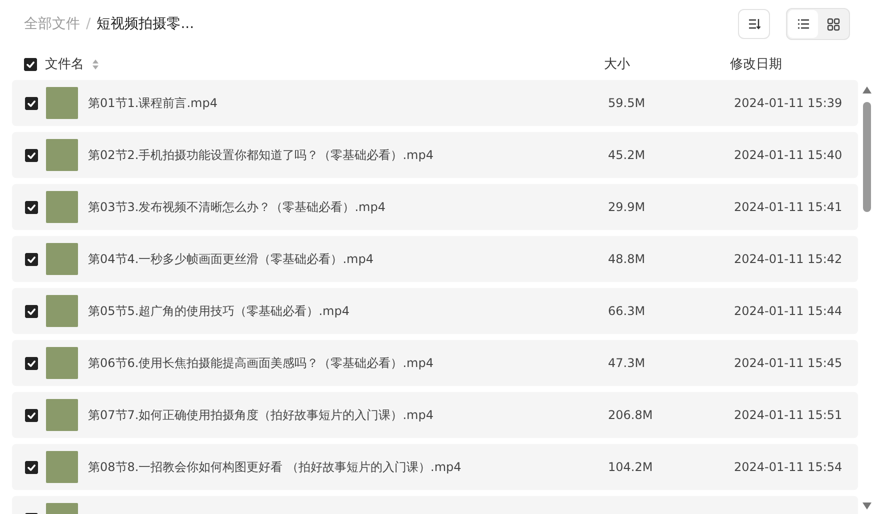 Image resolution: width=874 pixels, height=514 pixels. What do you see at coordinates (261, 415) in the screenshot?
I see `file-name: 第07节7.如何正确使用拍摄角度（拍好故事短片的入门课）.mp4` at bounding box center [261, 415].